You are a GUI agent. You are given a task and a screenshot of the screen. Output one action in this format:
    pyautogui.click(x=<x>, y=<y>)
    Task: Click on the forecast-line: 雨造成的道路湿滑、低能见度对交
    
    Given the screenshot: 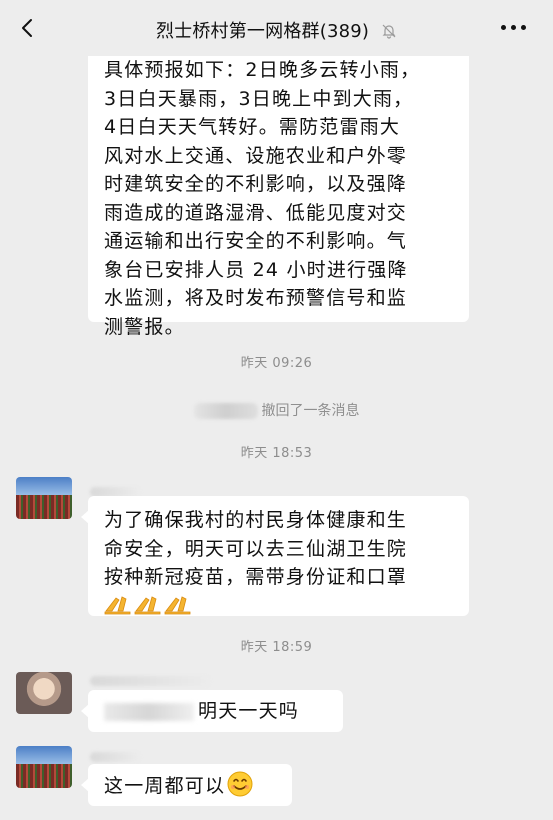 What is the action you would take?
    pyautogui.click(x=256, y=212)
    